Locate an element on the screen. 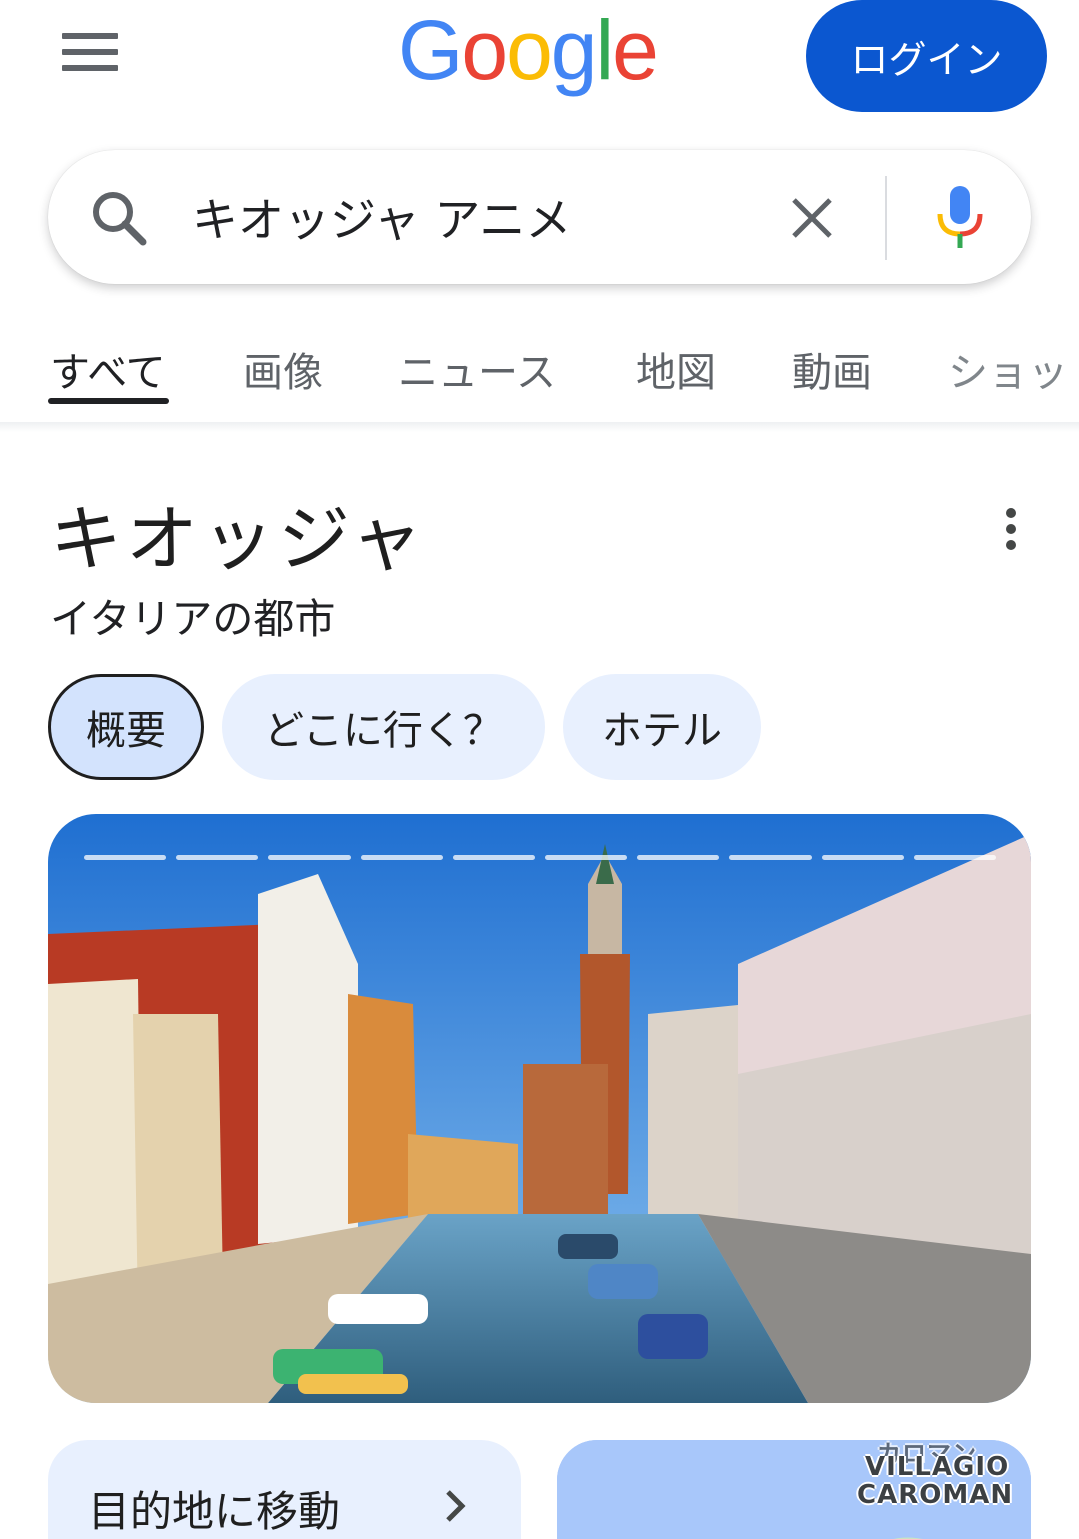 This screenshot has width=1079, height=1539. tab-maps: 地図 is located at coordinates (676, 369).